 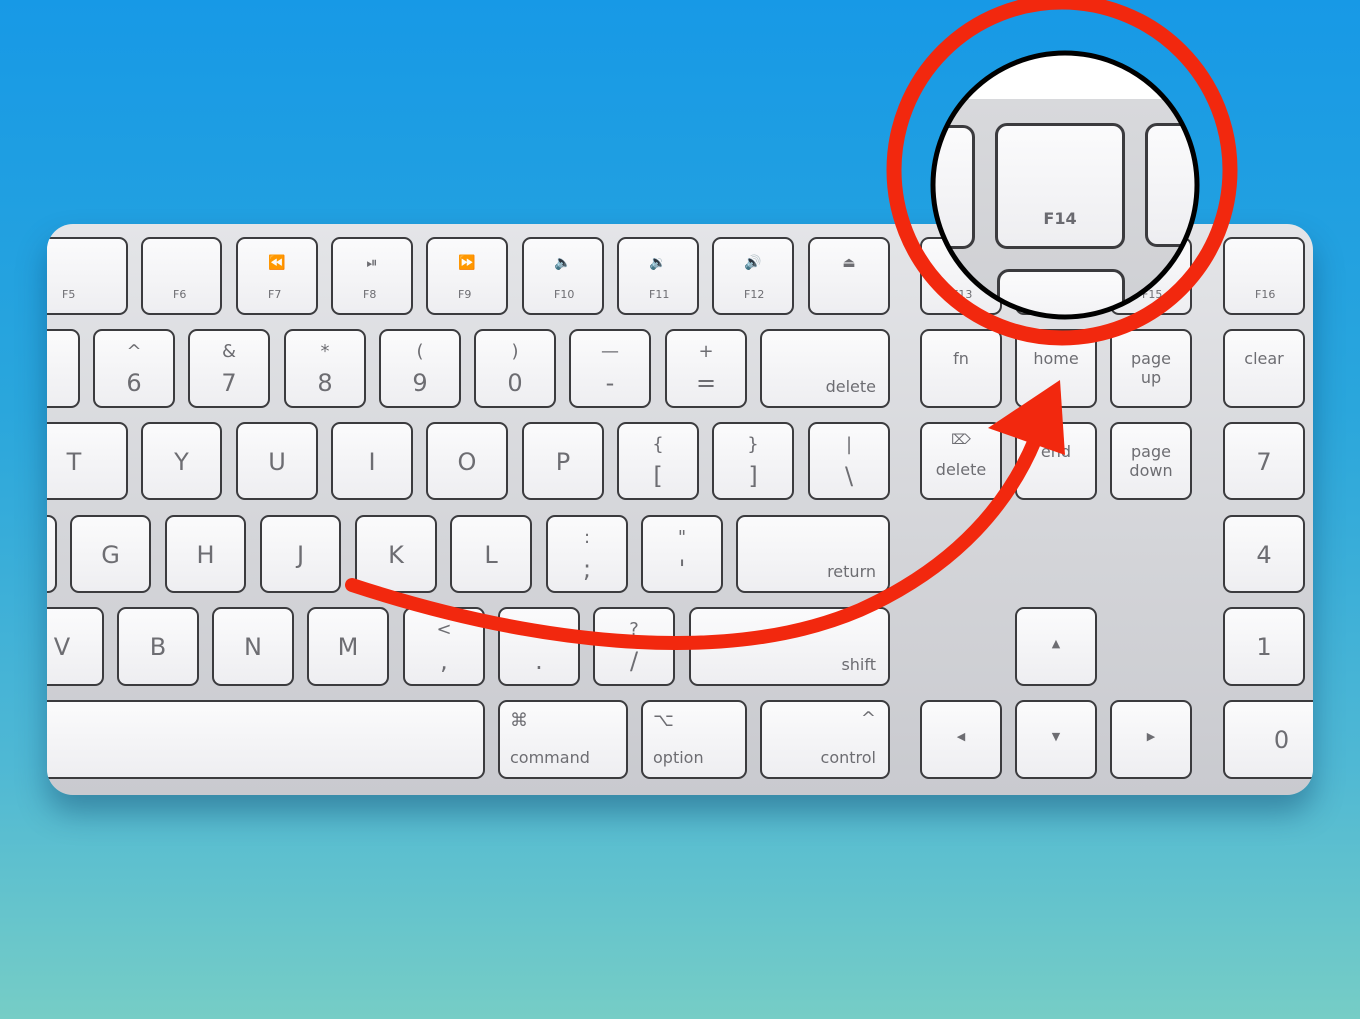 What do you see at coordinates (1065, 185) in the screenshot?
I see `magnifier-black-ring` at bounding box center [1065, 185].